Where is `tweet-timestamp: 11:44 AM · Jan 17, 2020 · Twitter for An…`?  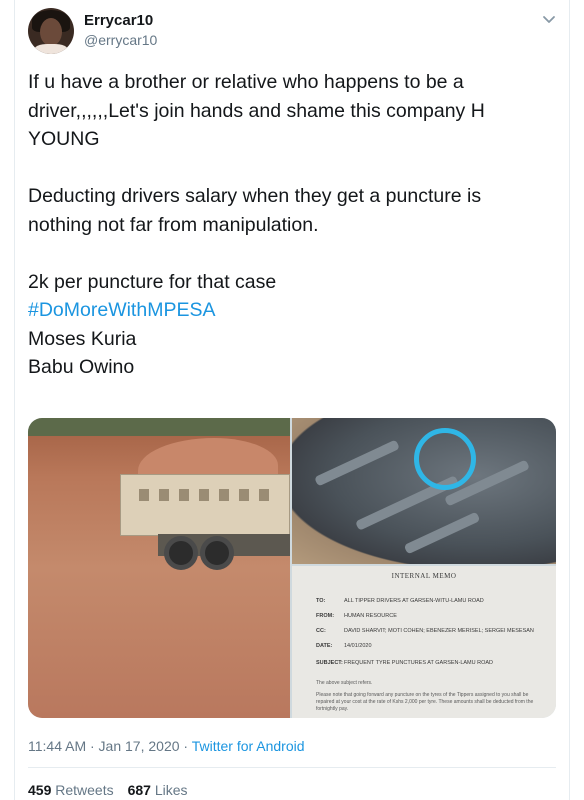
tweet-timestamp: 11:44 AM · Jan 17, 2020 · Twitter for An… is located at coordinates (166, 746).